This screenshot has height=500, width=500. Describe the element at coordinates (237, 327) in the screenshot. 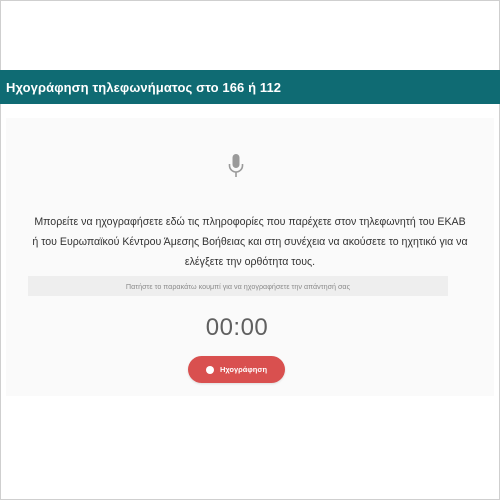

I see `recording-timer: 00:00` at that location.